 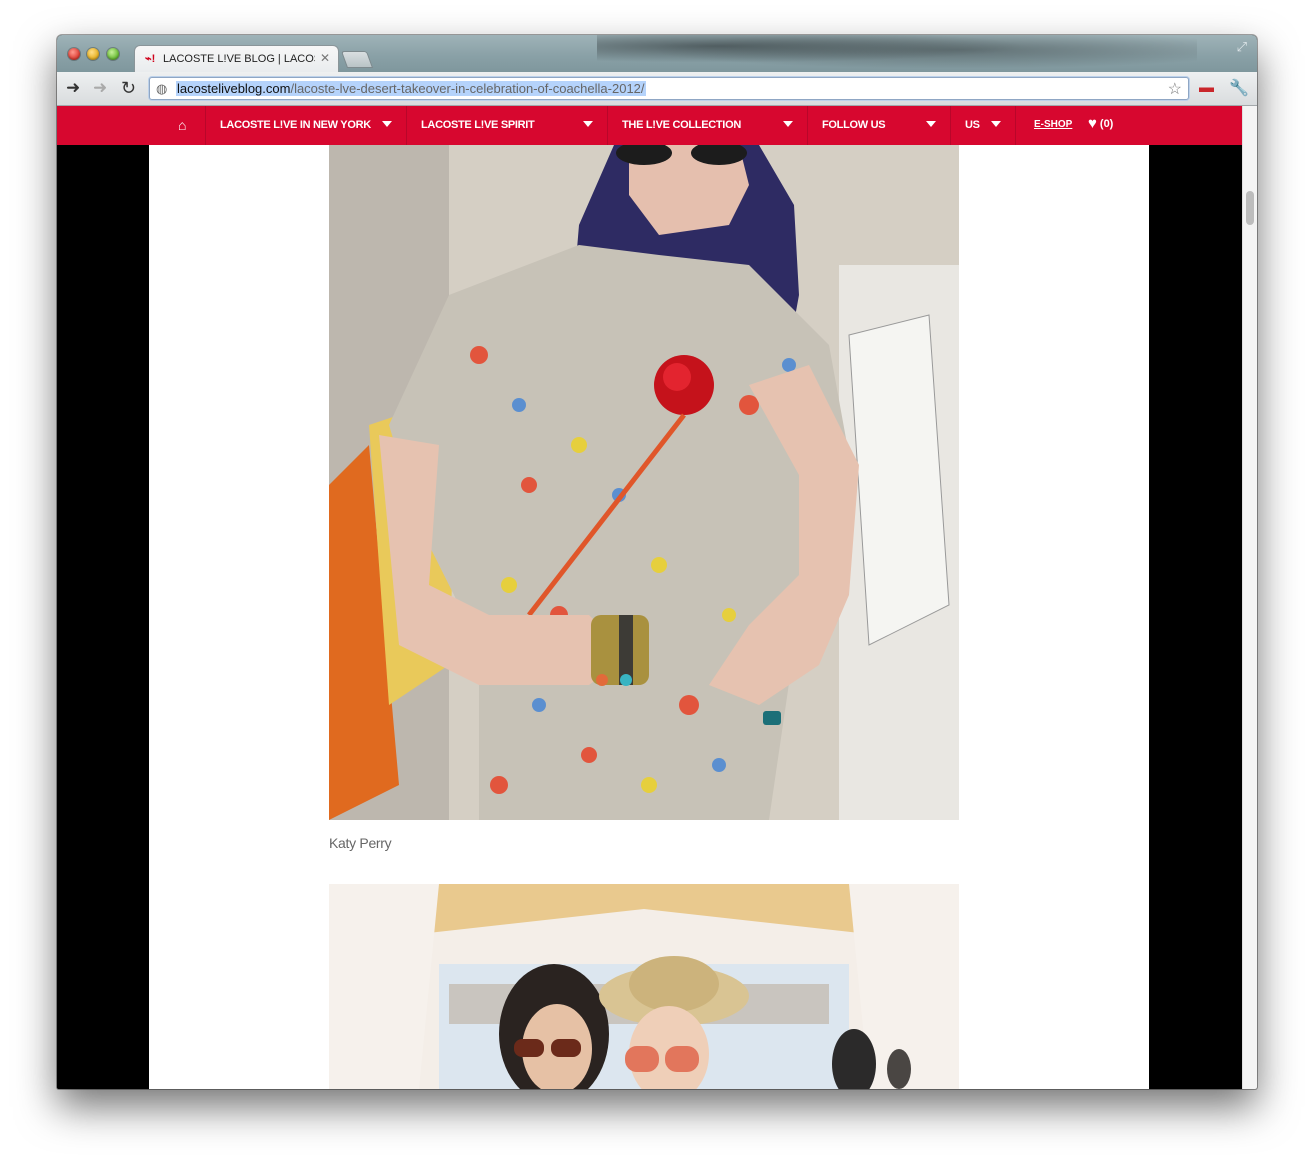 I want to click on heart-icon: ♥, so click(x=1092, y=123).